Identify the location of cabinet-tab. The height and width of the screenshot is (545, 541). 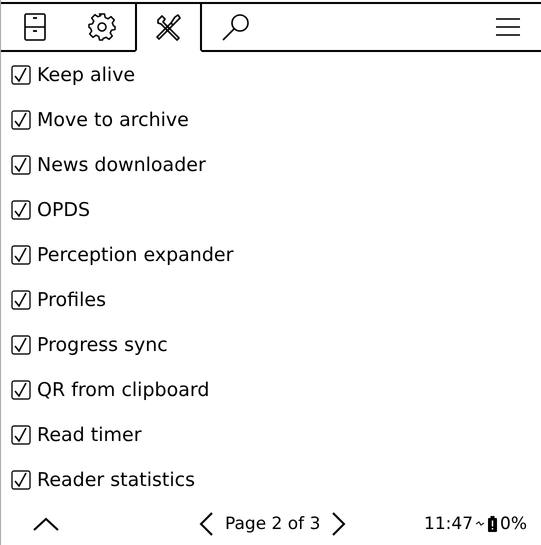
(34, 27).